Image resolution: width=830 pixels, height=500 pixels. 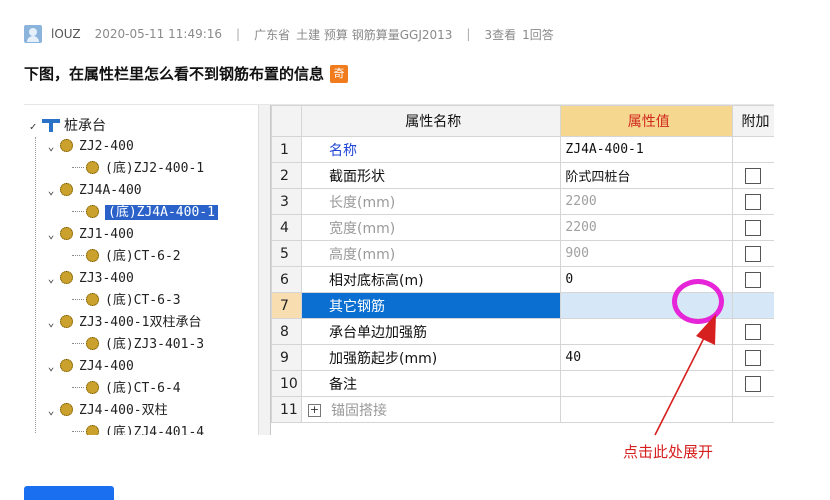 I want to click on annotation-text: 点击此处展开, so click(x=668, y=452).